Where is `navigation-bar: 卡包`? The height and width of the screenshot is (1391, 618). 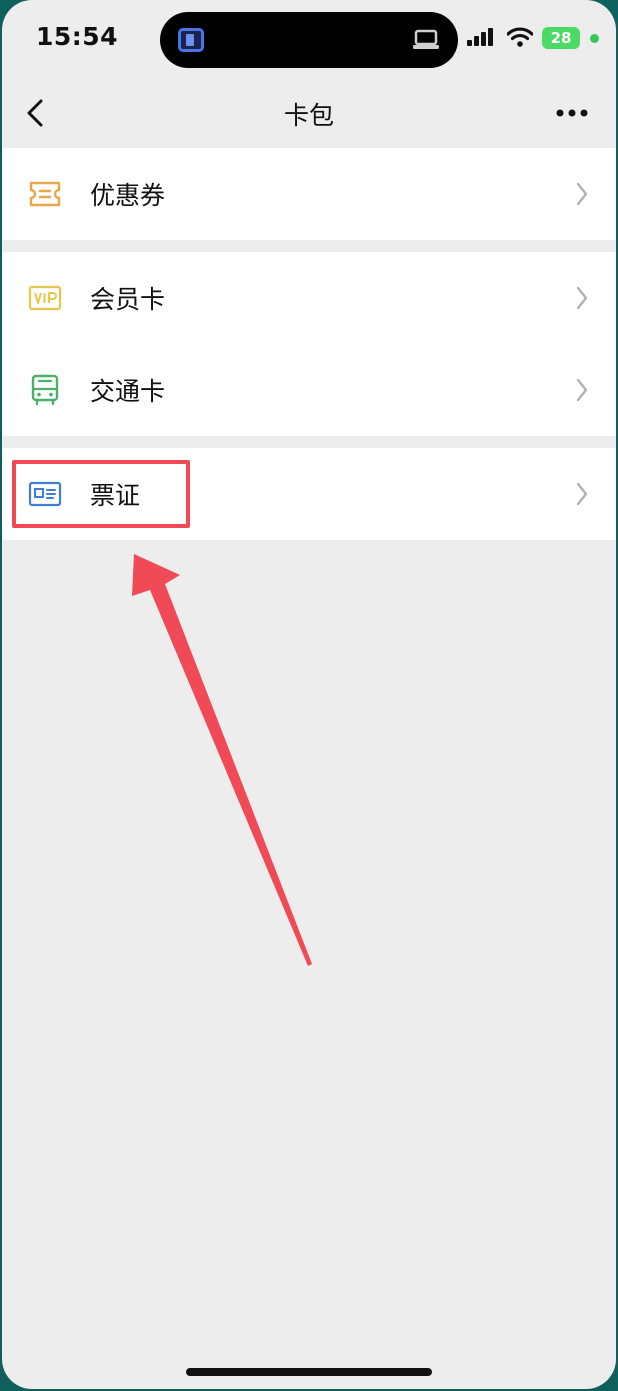
navigation-bar: 卡包 is located at coordinates (309, 113).